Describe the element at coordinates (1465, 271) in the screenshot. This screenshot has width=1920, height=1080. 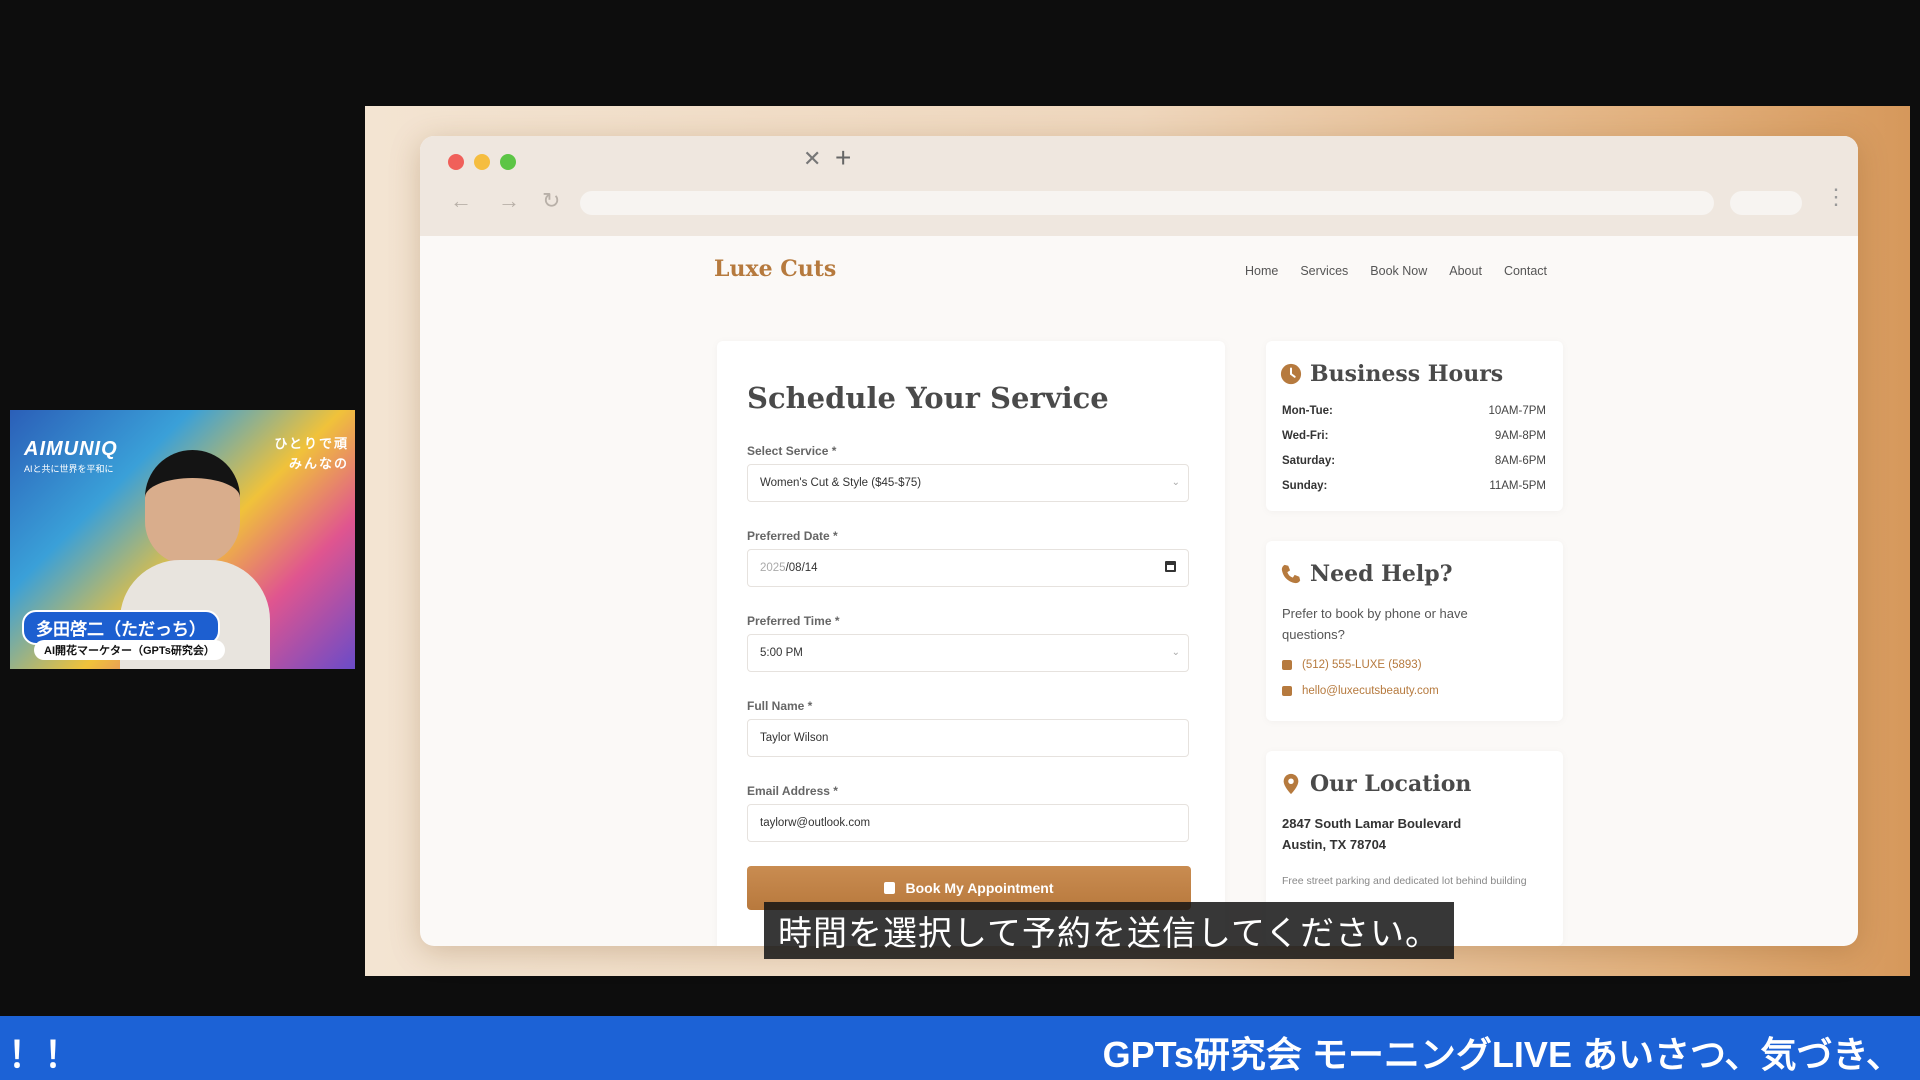
I see `nav-about: About` at that location.